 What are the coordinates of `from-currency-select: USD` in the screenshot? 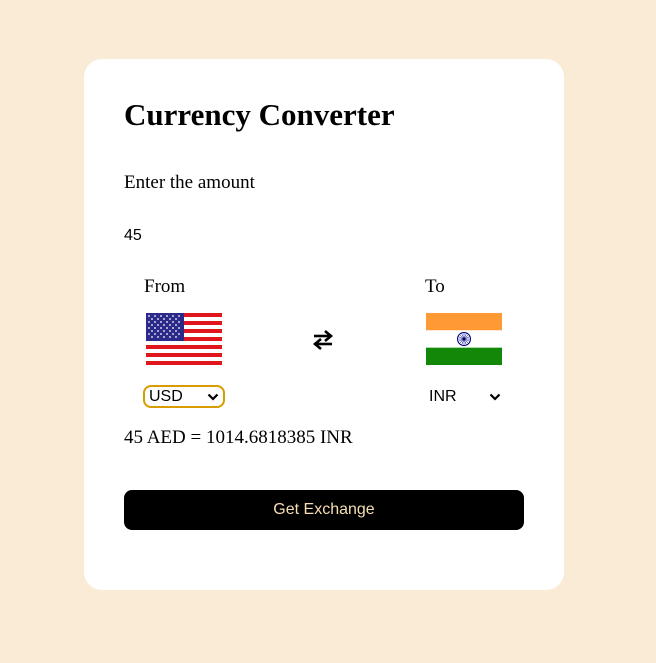 It's located at (184, 396).